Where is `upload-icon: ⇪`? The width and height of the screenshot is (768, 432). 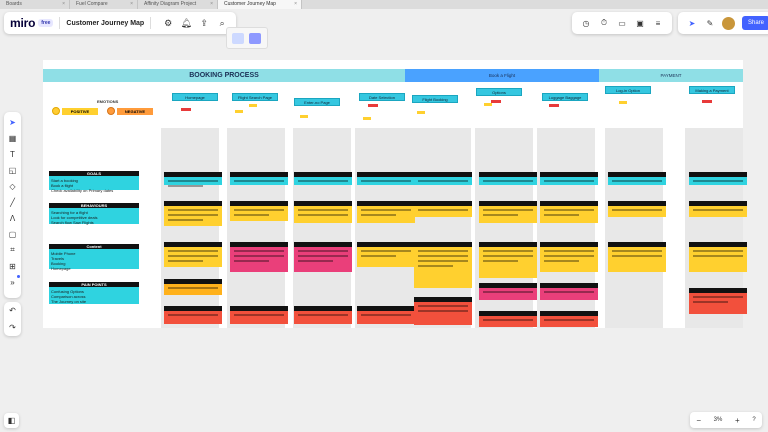
upload-icon: ⇪ is located at coordinates (204, 23).